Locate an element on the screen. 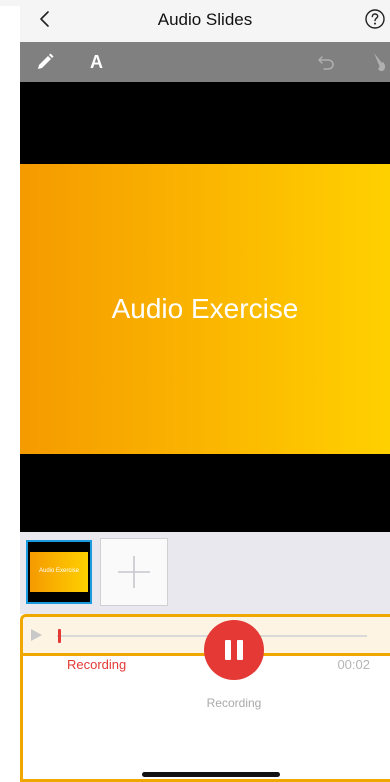 The height and width of the screenshot is (782, 390). undo-icon is located at coordinates (326, 63).